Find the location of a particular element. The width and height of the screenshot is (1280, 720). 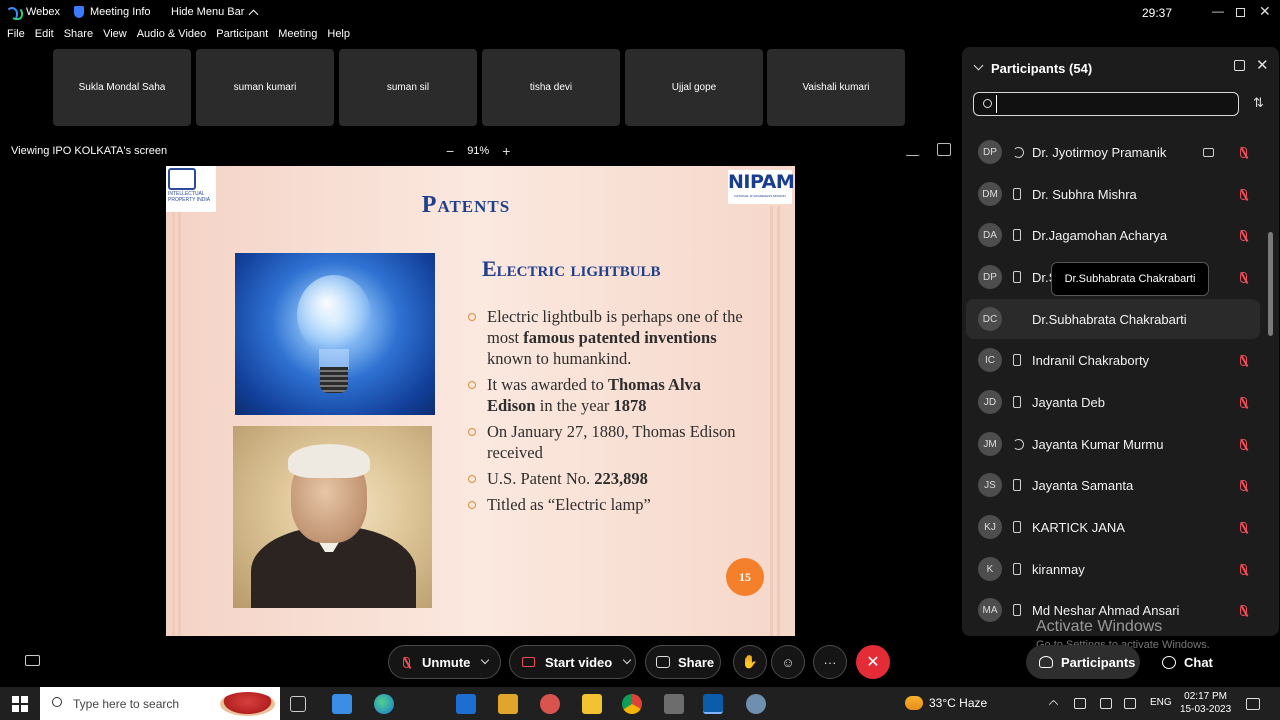

notification-icon is located at coordinates (1253, 704).